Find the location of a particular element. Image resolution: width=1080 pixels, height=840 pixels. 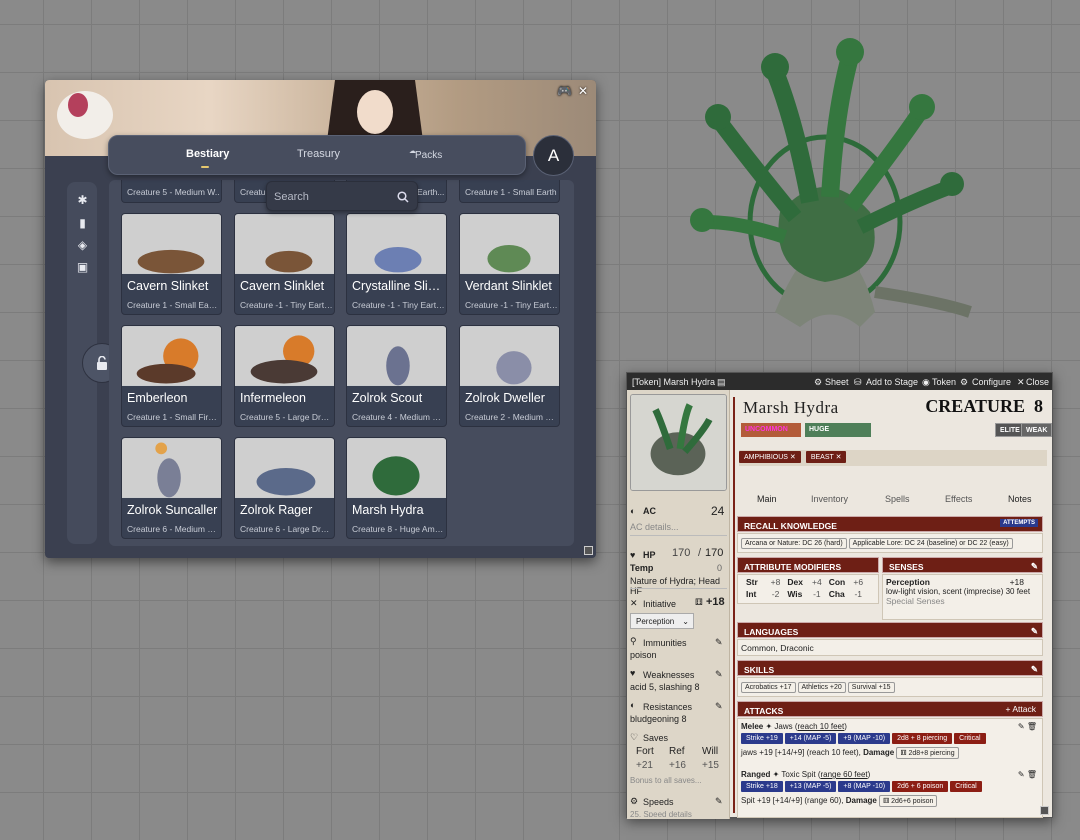

configure-button: Configure is located at coordinates (991, 382).